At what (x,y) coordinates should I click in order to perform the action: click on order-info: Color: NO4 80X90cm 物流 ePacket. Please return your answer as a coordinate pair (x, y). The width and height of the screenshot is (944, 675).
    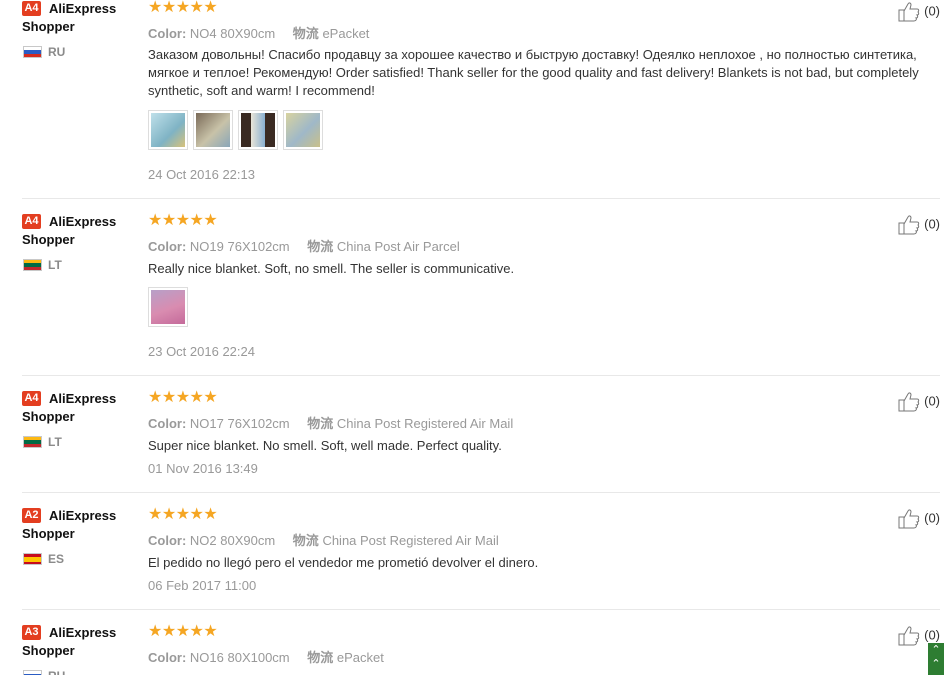
    Looking at the image, I should click on (258, 32).